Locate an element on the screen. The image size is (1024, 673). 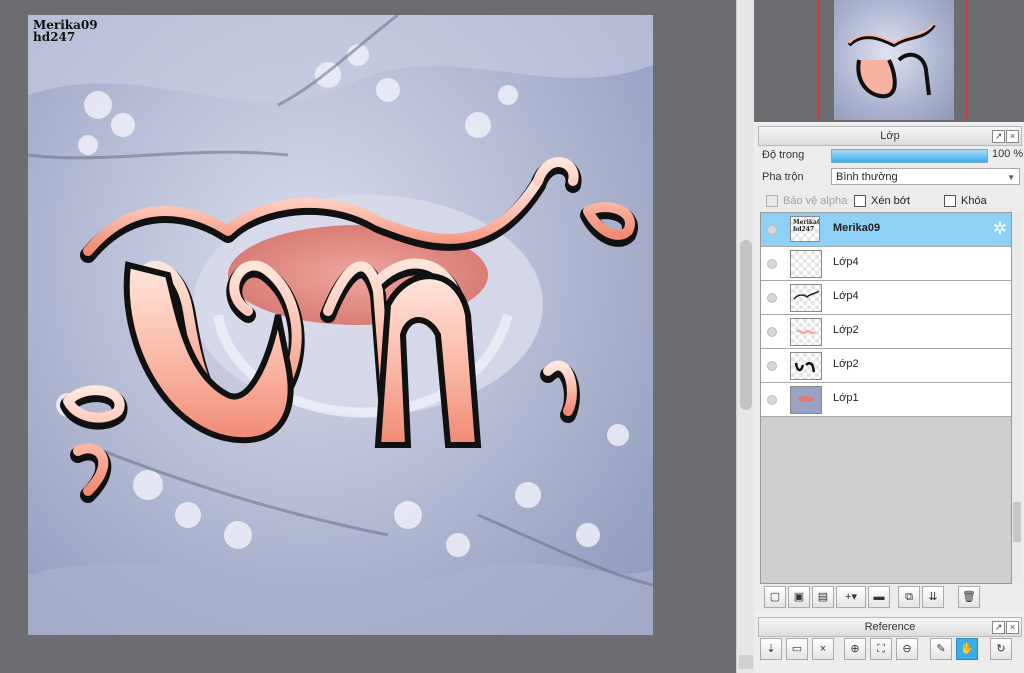
navigator-preview is located at coordinates (891, 60).